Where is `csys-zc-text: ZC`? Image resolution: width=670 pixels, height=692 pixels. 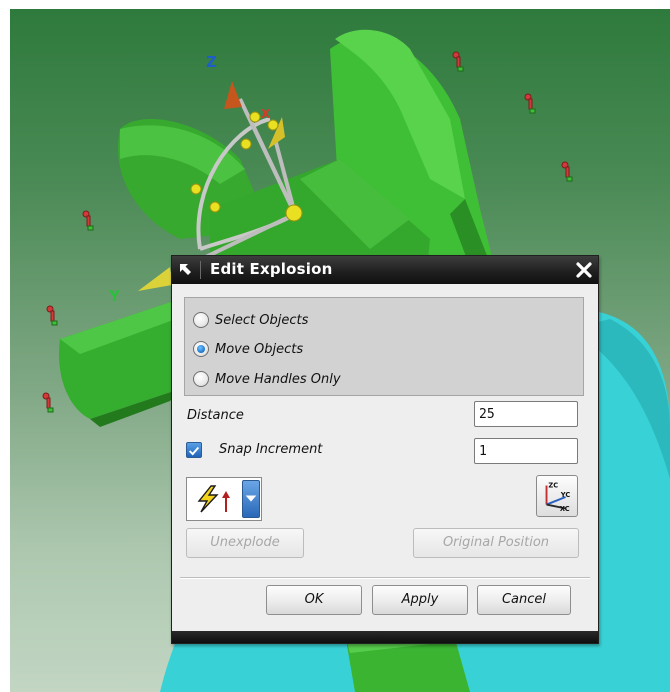 csys-zc-text: ZC is located at coordinates (553, 485).